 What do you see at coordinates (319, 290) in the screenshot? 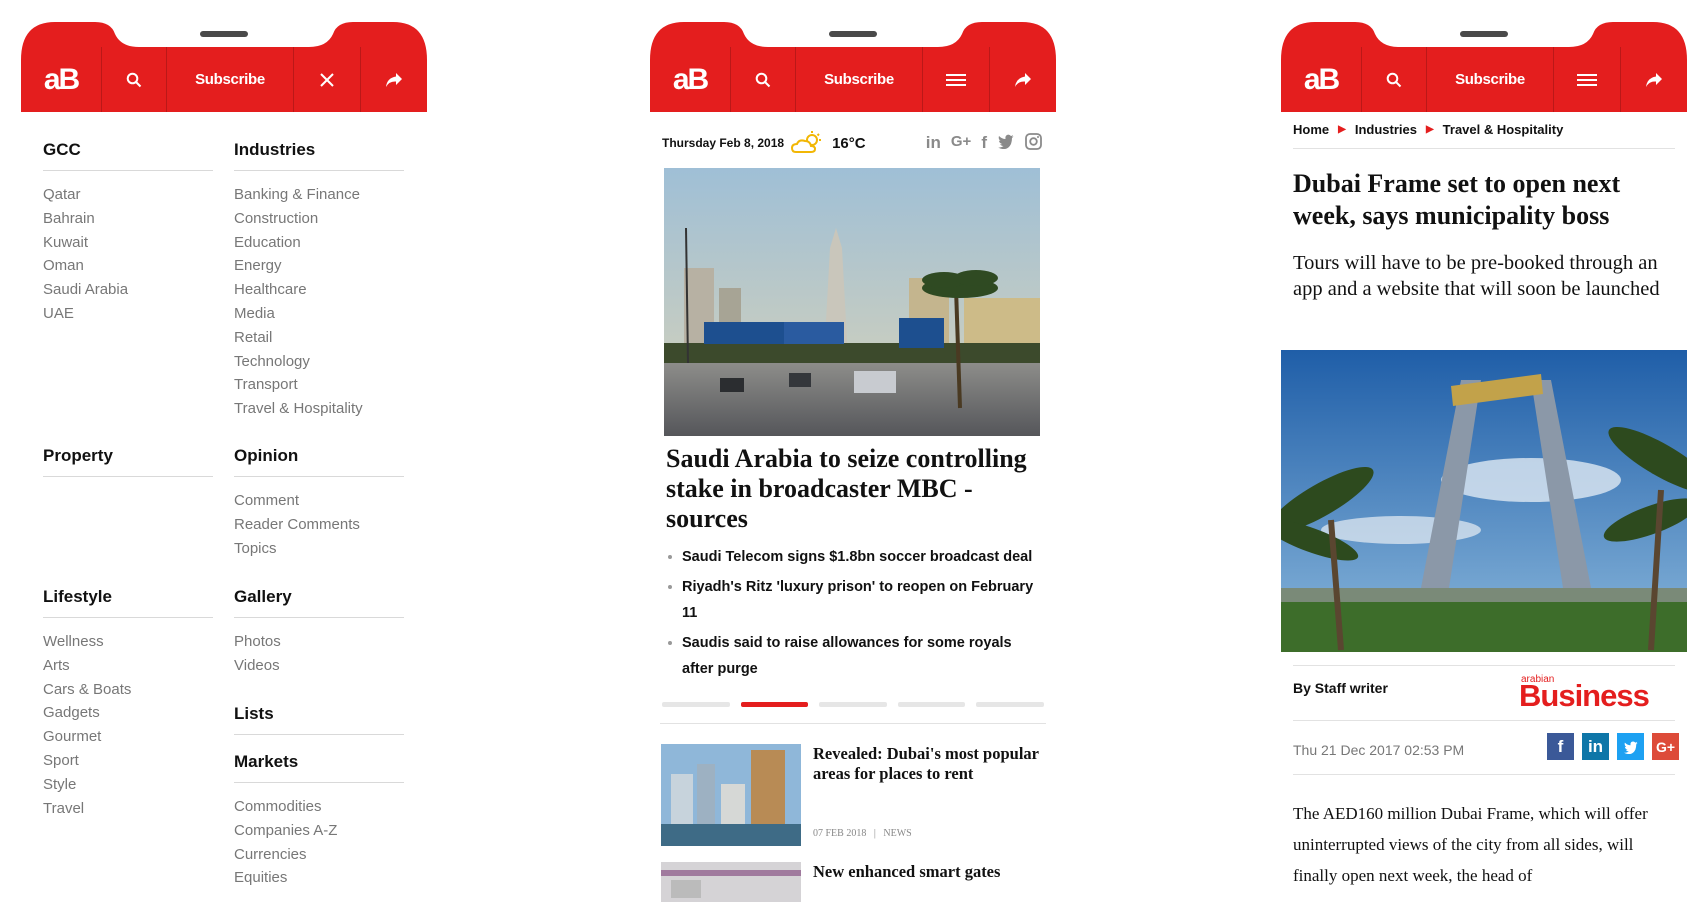
I see `menu-item: Healthcare` at bounding box center [319, 290].